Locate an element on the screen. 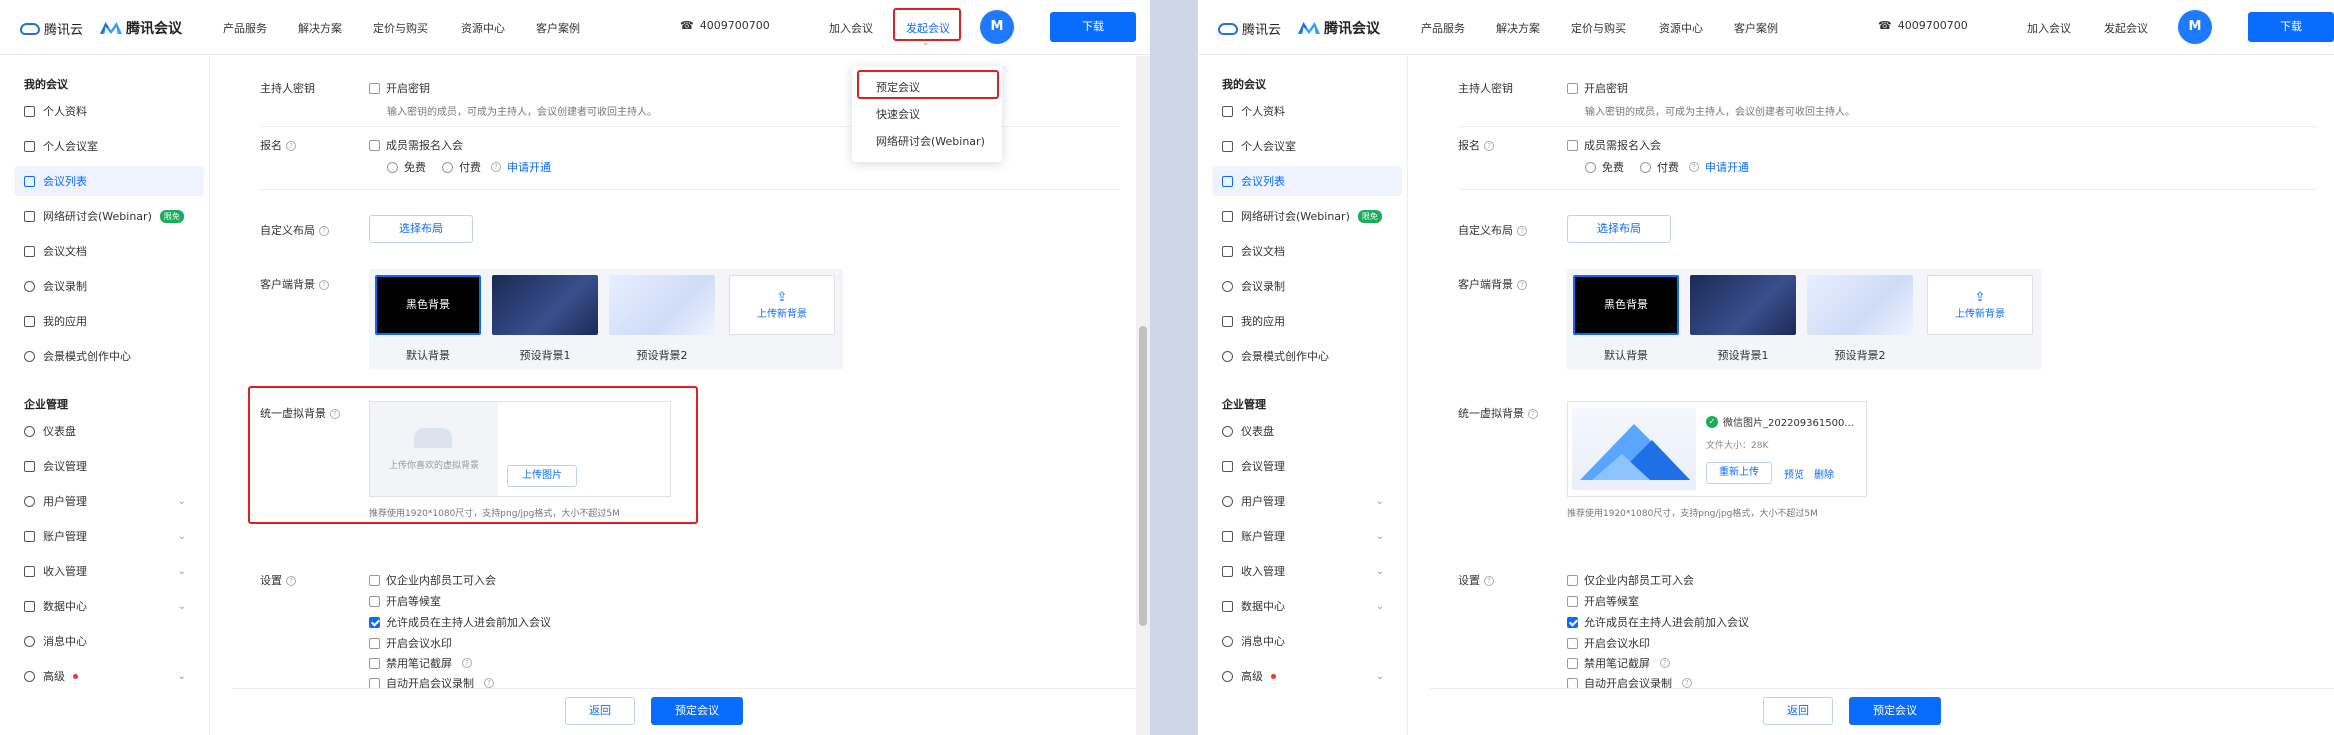 This screenshot has width=2334, height=735. nav-resources: 资源中心 is located at coordinates (483, 28).